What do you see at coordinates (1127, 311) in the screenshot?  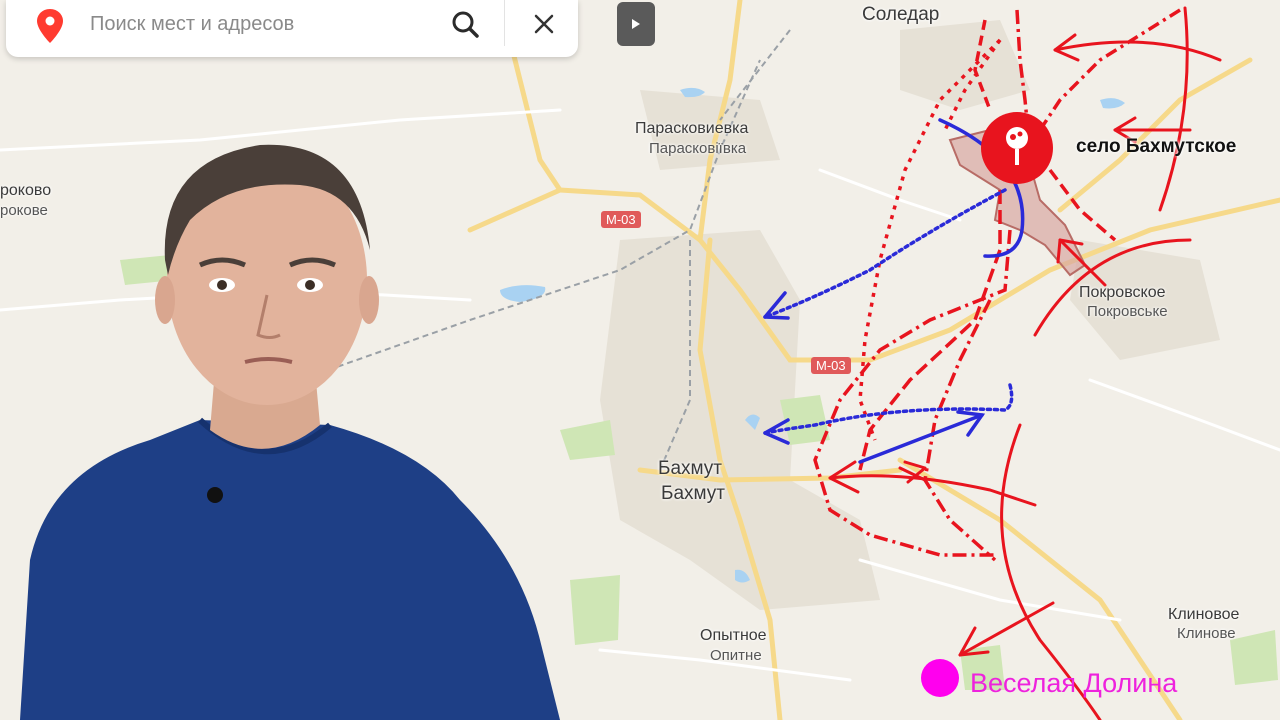 I see `label-pokrovskoe-ua: Покровське` at bounding box center [1127, 311].